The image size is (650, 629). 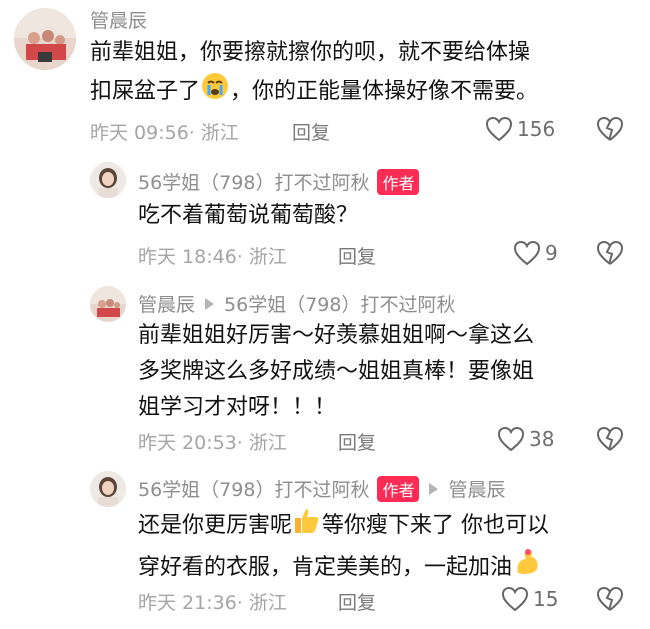 I want to click on comment-text: 吃不着葡萄说葡萄酸？, so click(x=248, y=215).